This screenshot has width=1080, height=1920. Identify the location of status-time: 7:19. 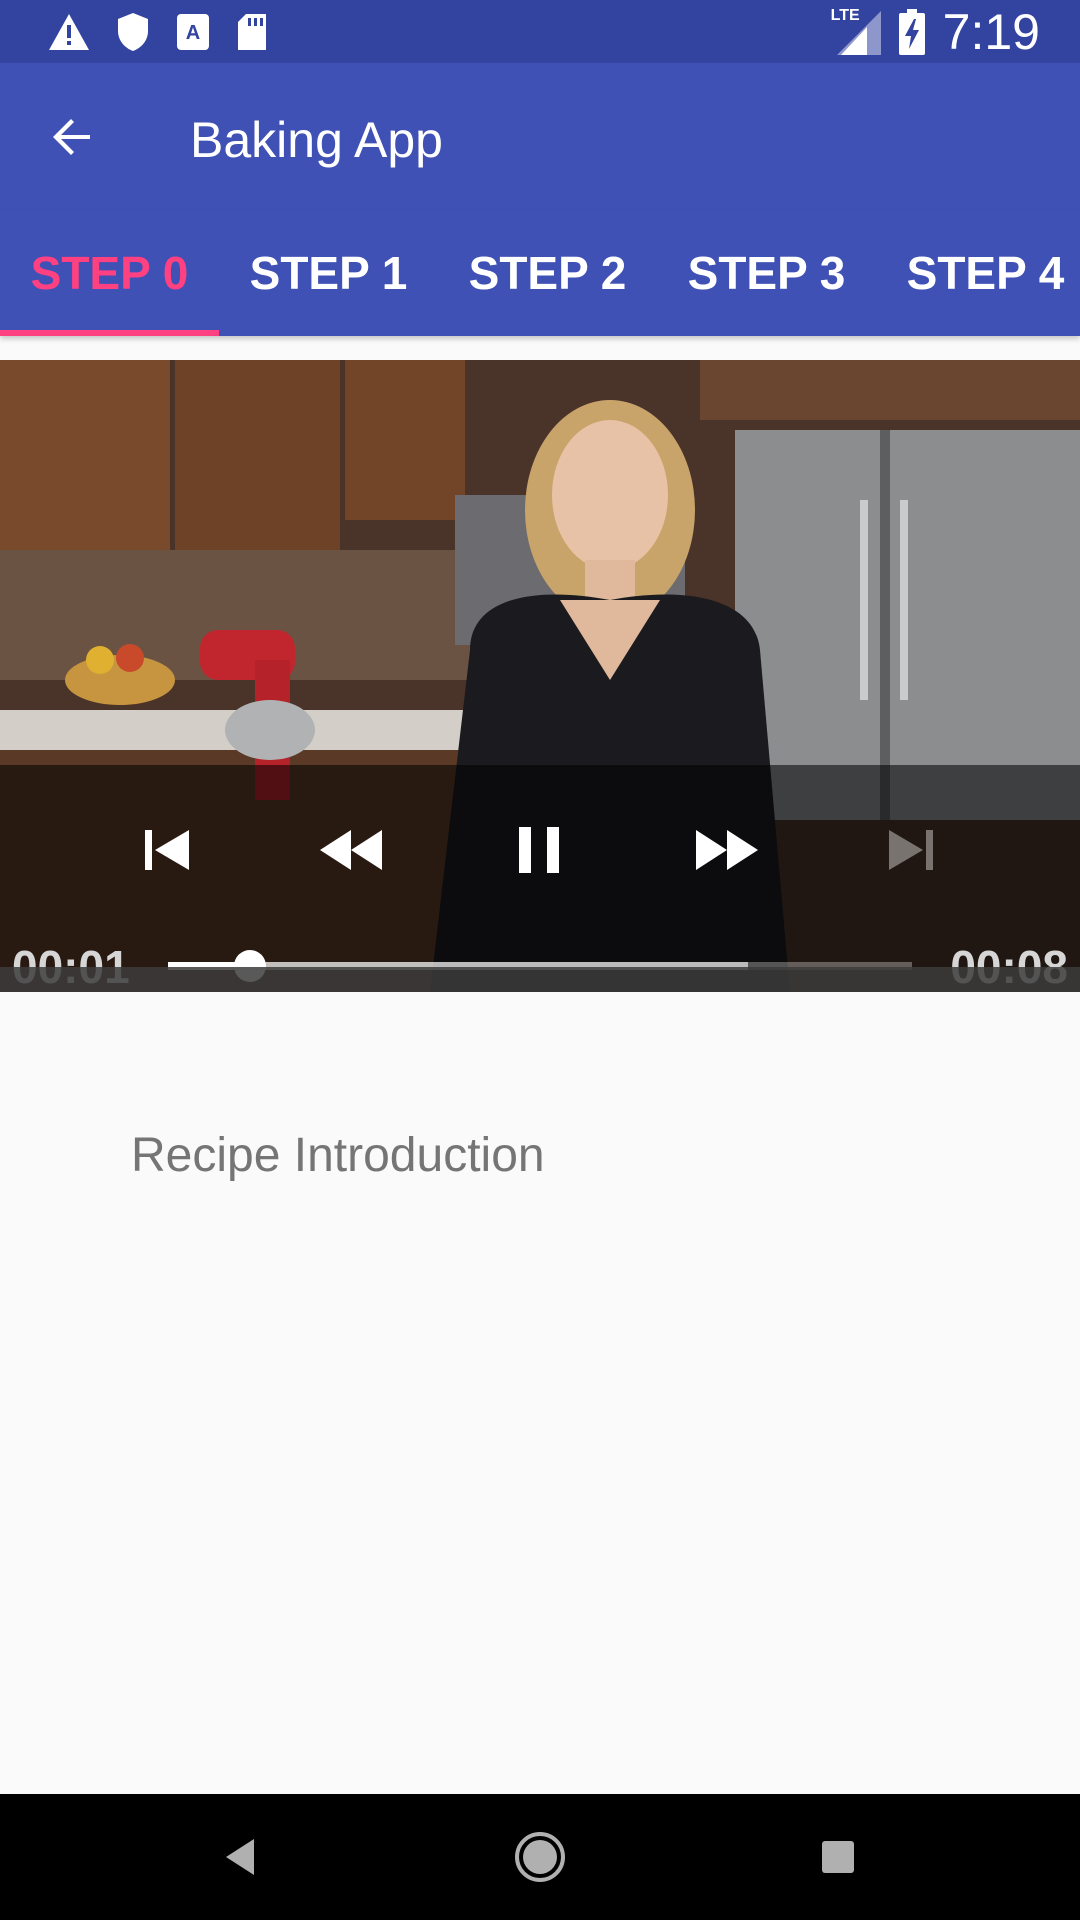
(991, 31).